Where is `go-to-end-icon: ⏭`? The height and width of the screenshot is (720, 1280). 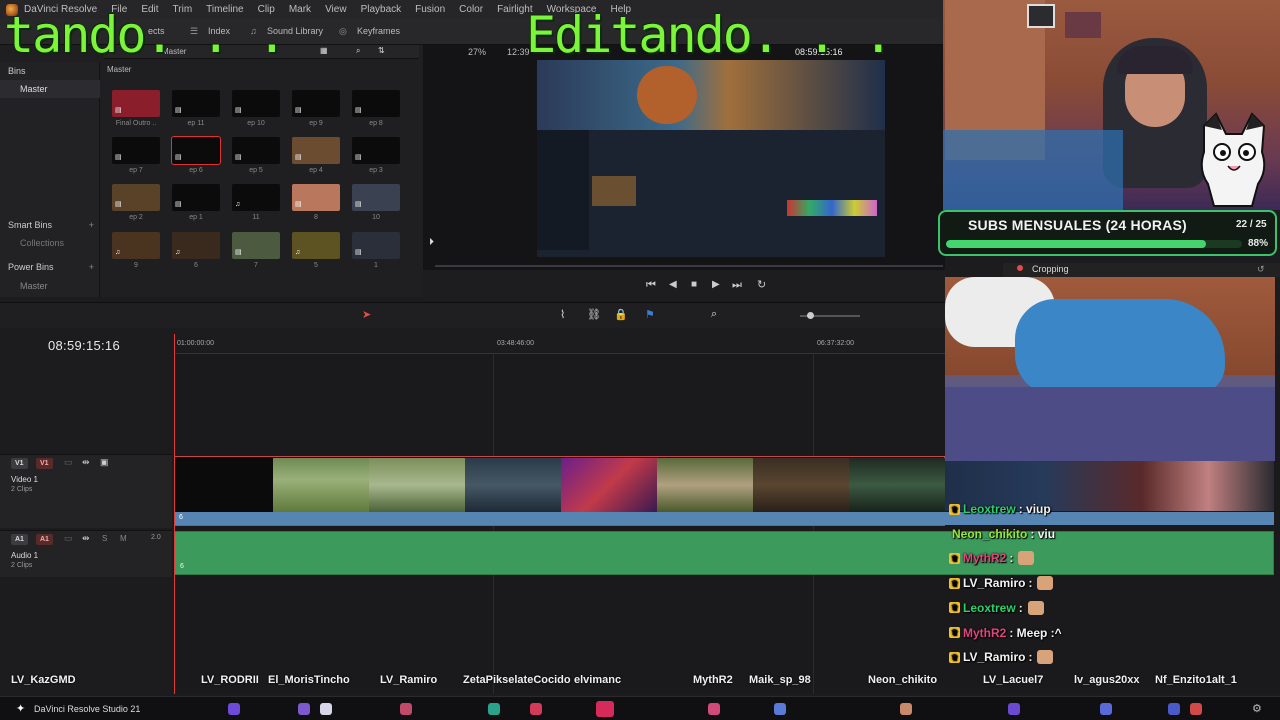 go-to-end-icon: ⏭ is located at coordinates (737, 285).